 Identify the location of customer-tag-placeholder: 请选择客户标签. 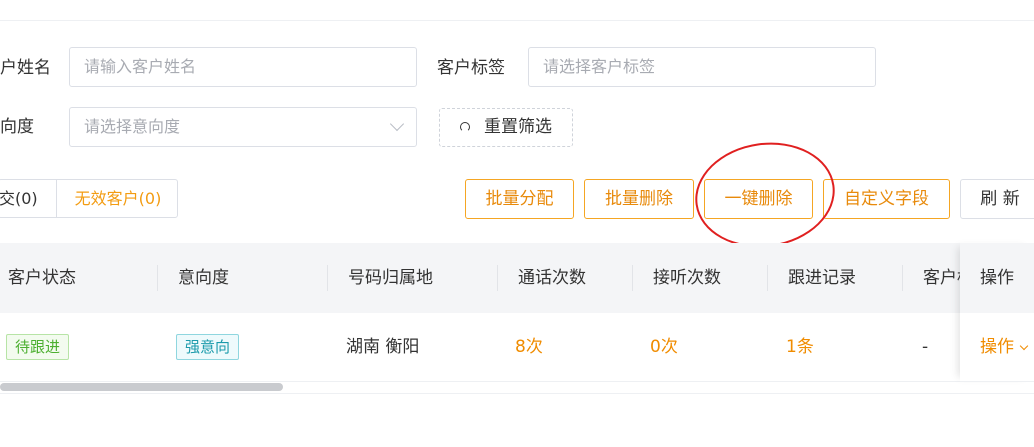
(599, 66).